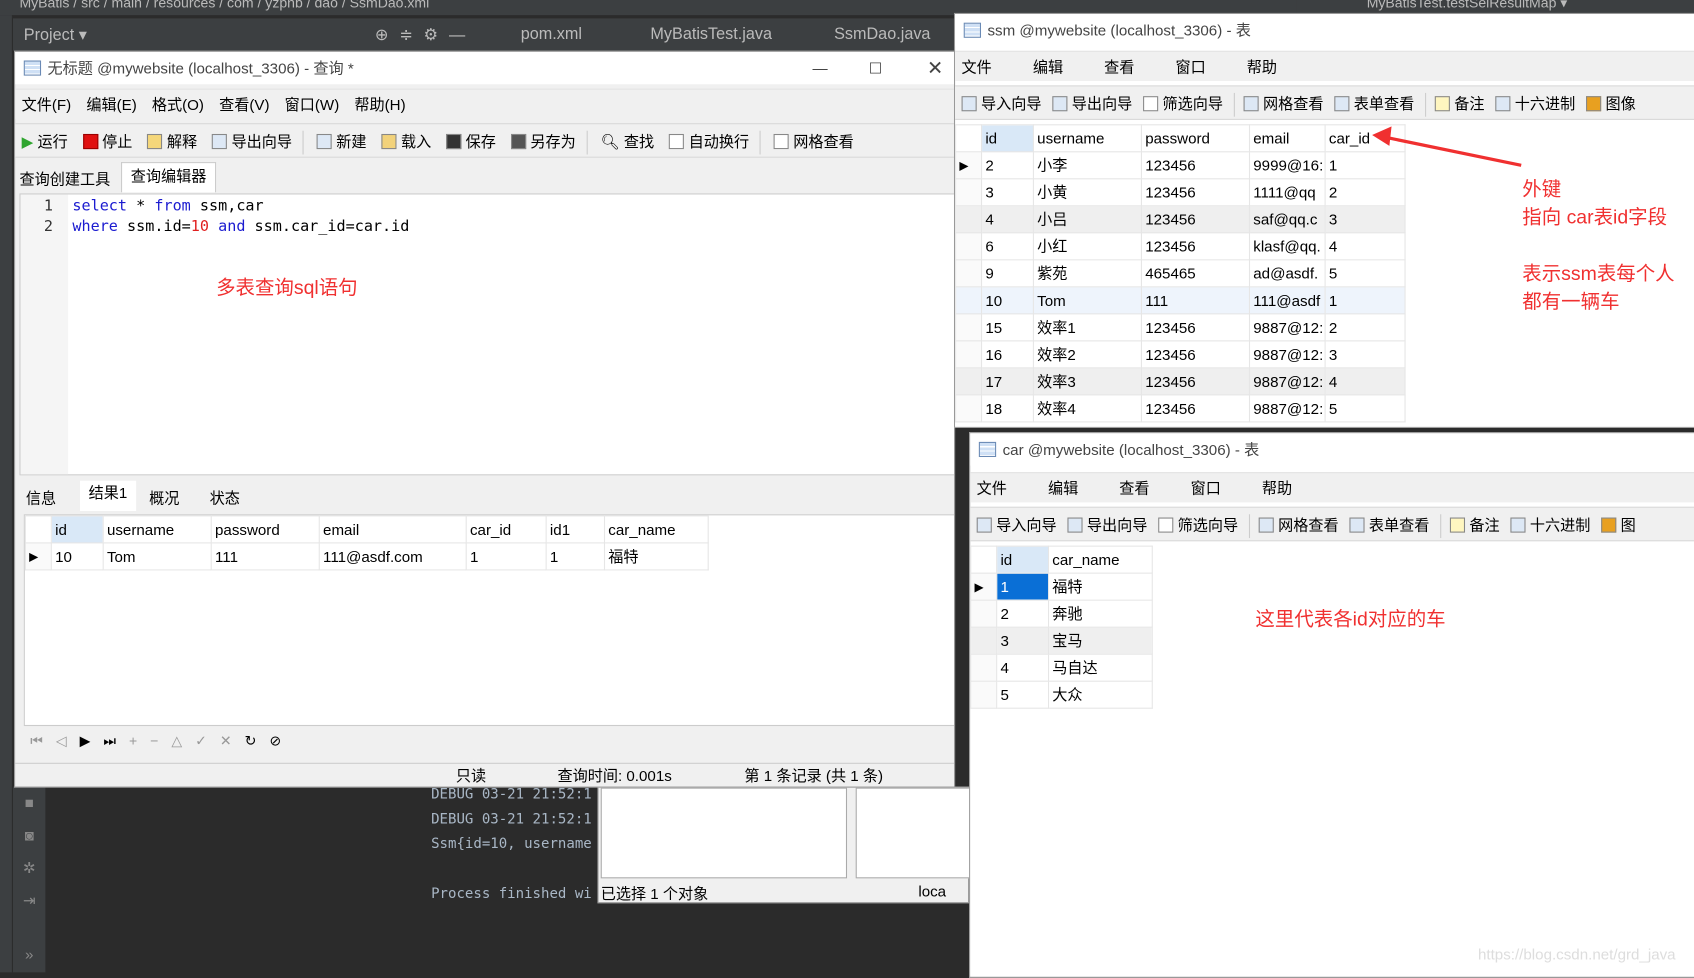 Image resolution: width=1694 pixels, height=978 pixels. What do you see at coordinates (244, 104) in the screenshot?
I see `menu-view: 查看(V)` at bounding box center [244, 104].